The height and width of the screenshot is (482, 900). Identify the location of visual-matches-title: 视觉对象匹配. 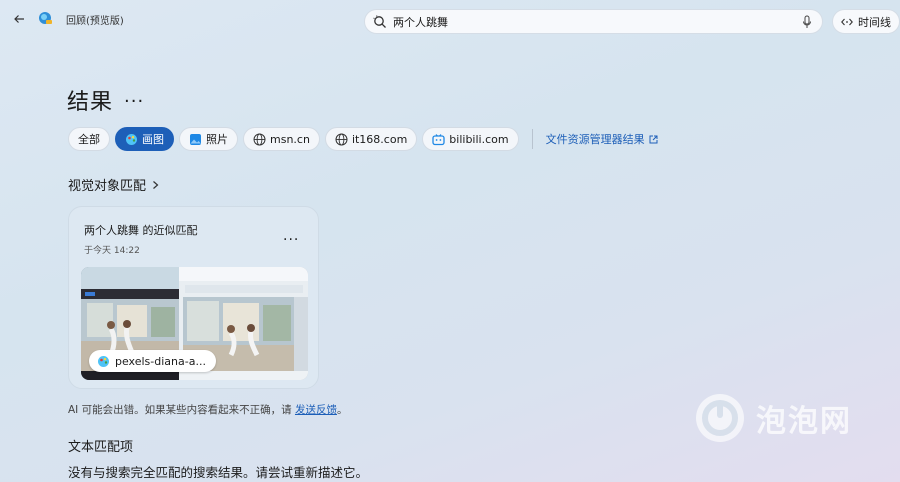
(107, 186).